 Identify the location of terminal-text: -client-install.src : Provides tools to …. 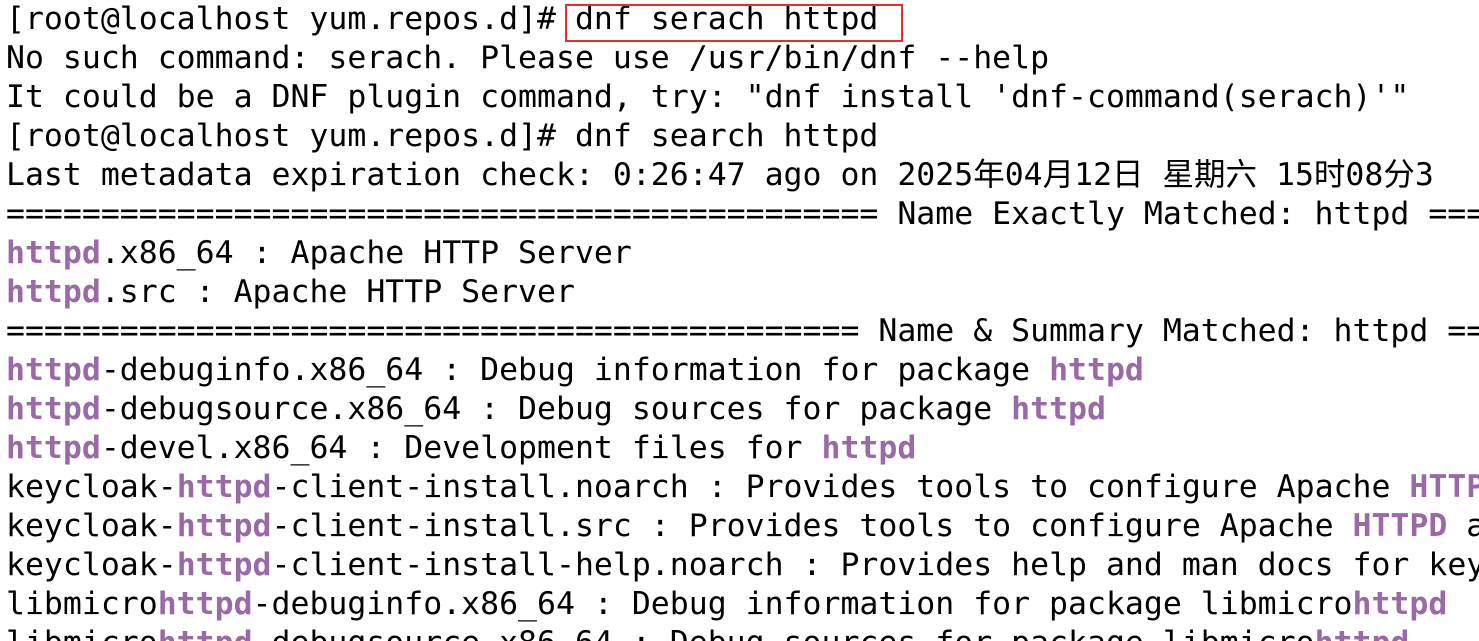
(812, 526).